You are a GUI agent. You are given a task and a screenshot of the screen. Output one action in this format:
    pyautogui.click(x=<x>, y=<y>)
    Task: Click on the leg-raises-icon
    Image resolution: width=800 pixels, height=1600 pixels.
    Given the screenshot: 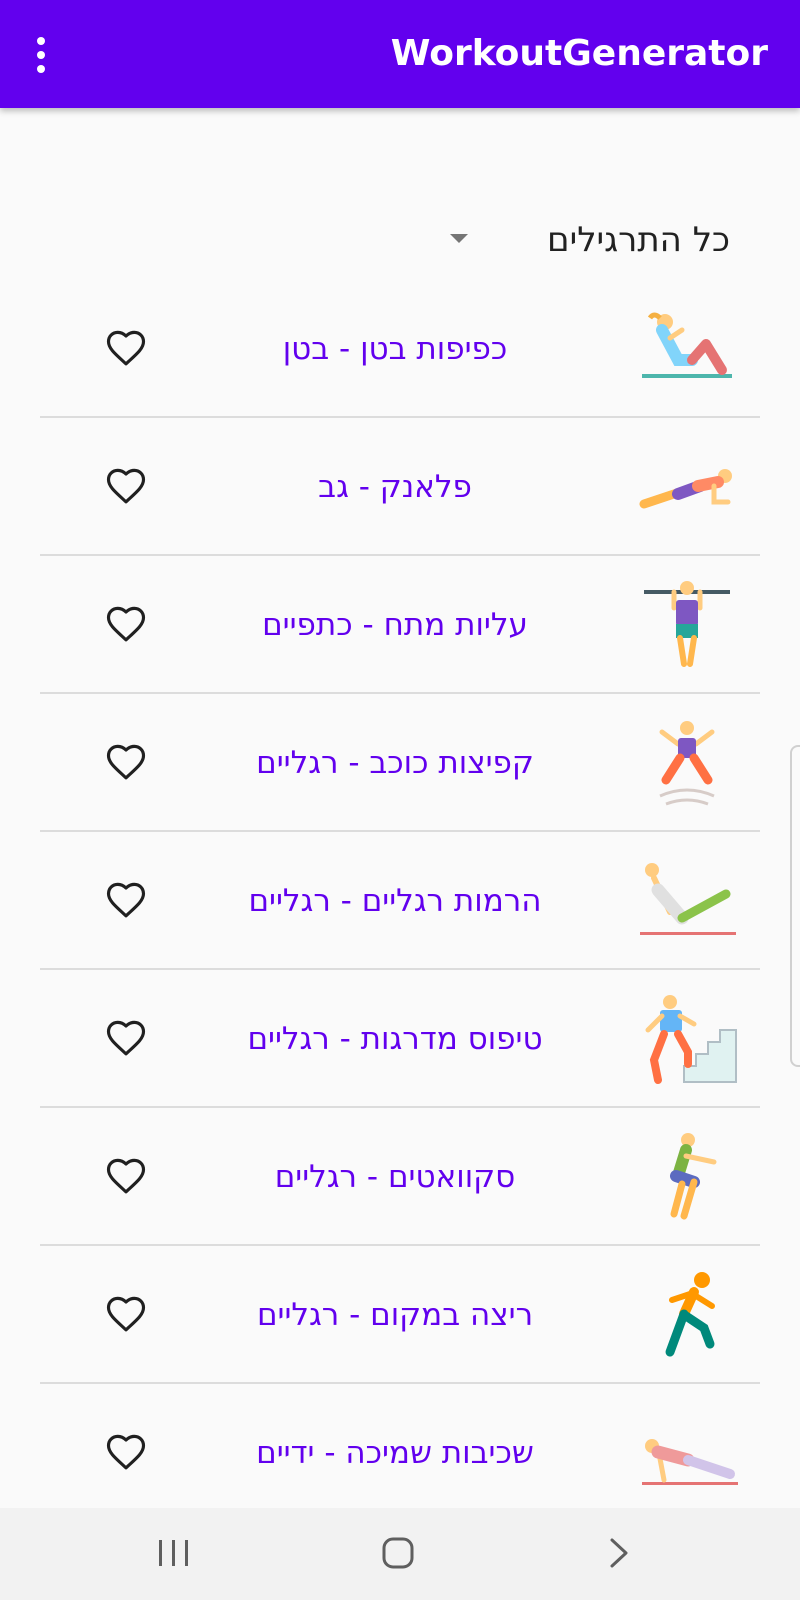 What is the action you would take?
    pyautogui.click(x=688, y=899)
    